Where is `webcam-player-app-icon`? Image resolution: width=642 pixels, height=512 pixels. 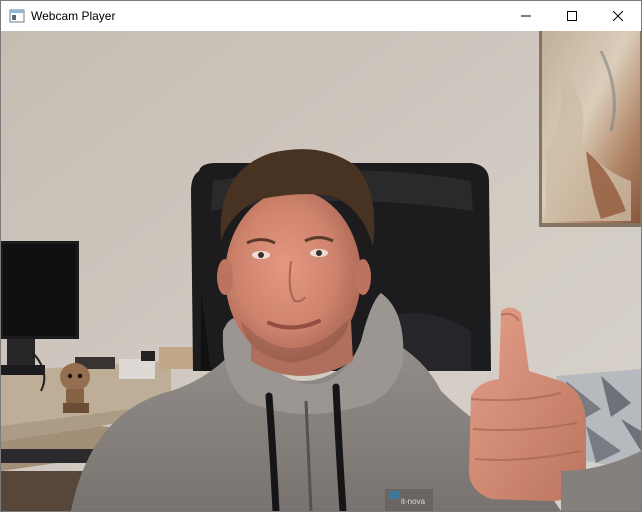 webcam-player-app-icon is located at coordinates (17, 16).